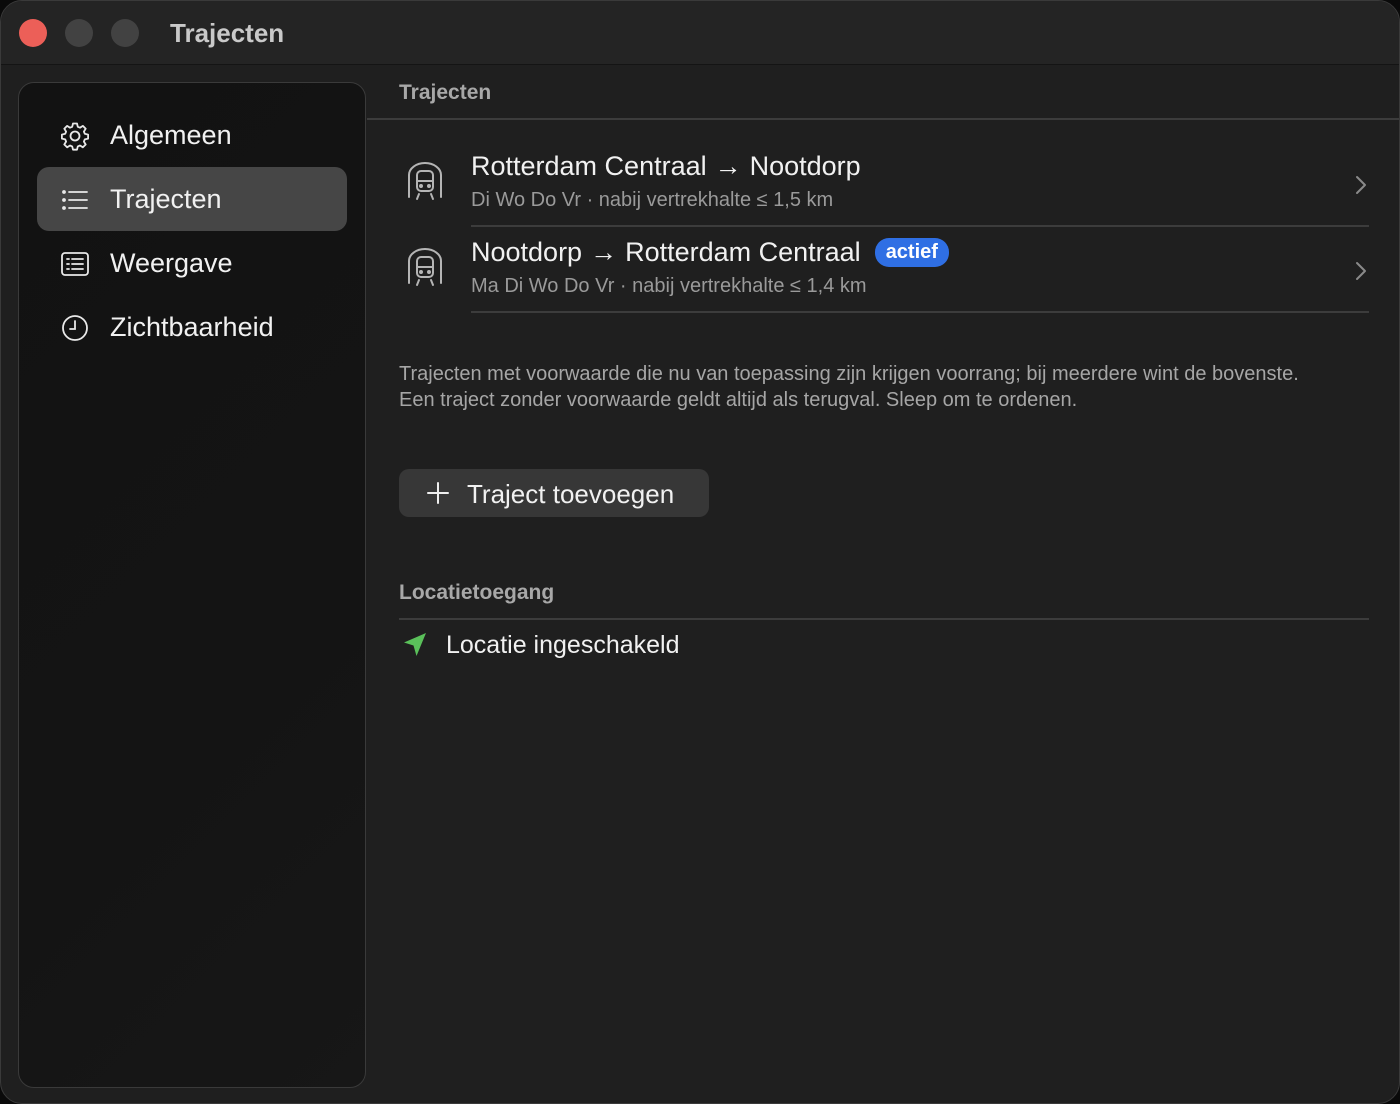  Describe the element at coordinates (227, 33) in the screenshot. I see `window-title: Trajecten` at that location.